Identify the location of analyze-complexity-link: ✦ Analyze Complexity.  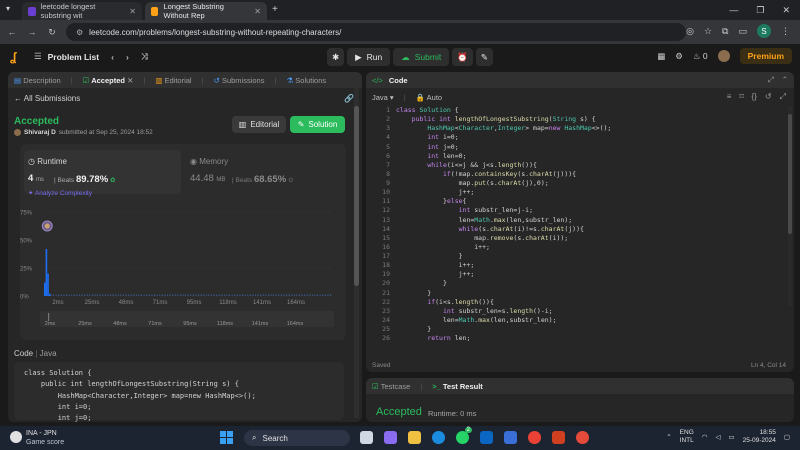
(60, 193).